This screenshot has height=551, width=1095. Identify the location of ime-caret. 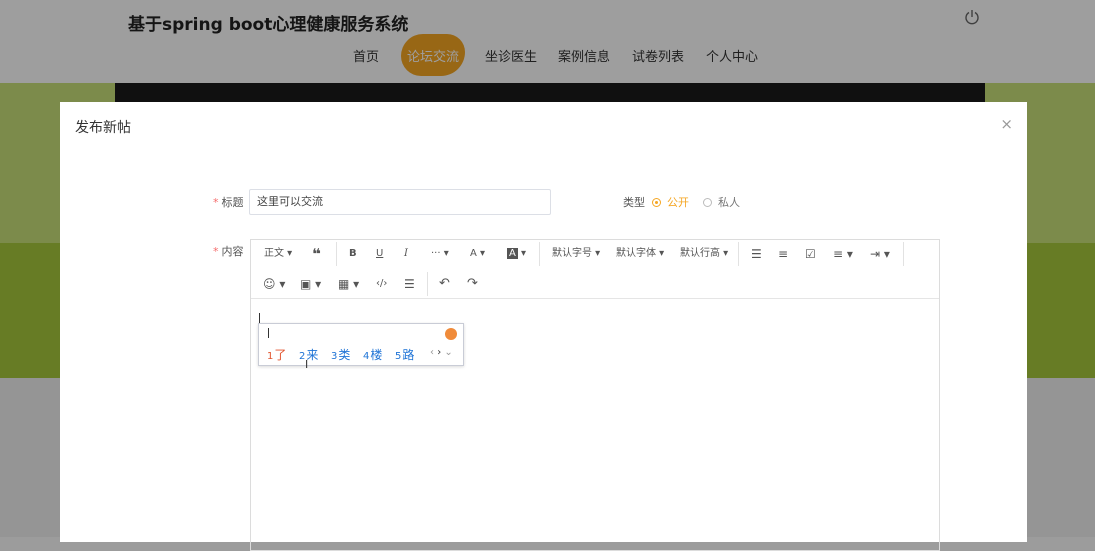
(268, 333).